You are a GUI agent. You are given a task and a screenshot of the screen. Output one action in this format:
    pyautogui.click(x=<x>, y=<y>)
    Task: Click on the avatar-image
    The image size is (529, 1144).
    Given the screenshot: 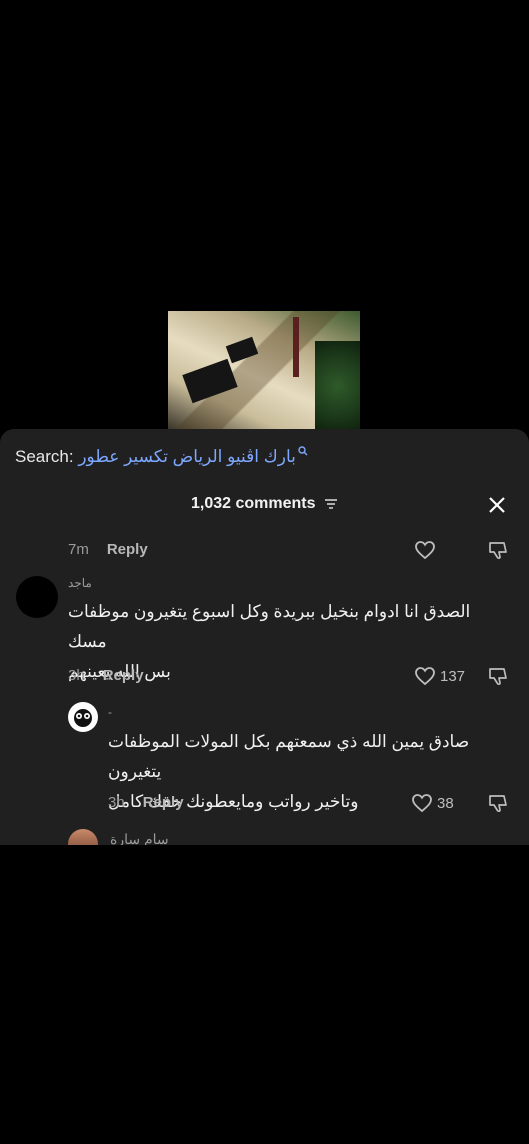 What is the action you would take?
    pyautogui.click(x=83, y=718)
    